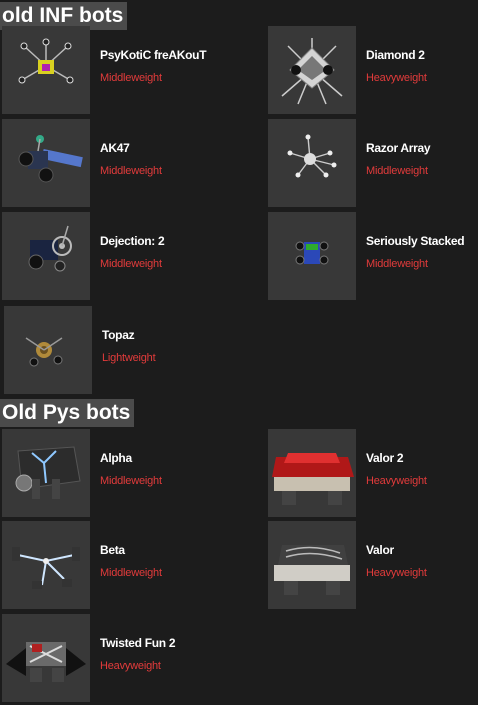 The height and width of the screenshot is (705, 478). What do you see at coordinates (138, 643) in the screenshot?
I see `bot-name: Twisted Fun 2` at bounding box center [138, 643].